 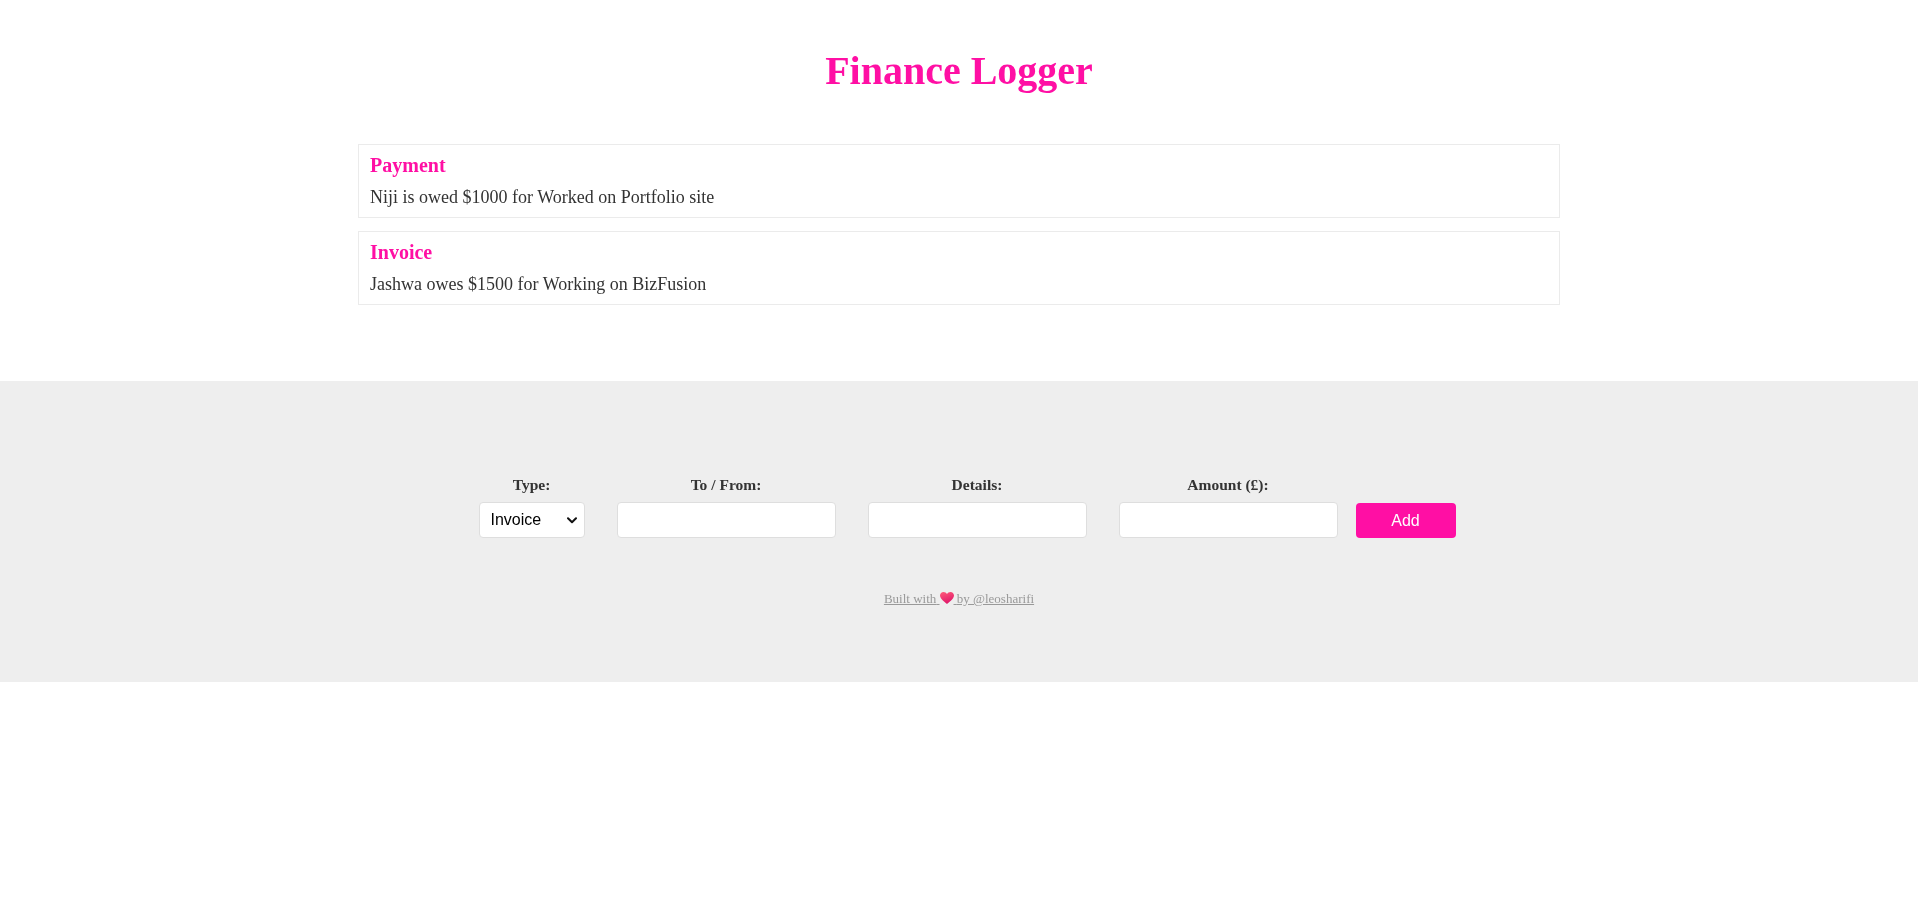 I want to click on chevron-down-icon, so click(x=571, y=520).